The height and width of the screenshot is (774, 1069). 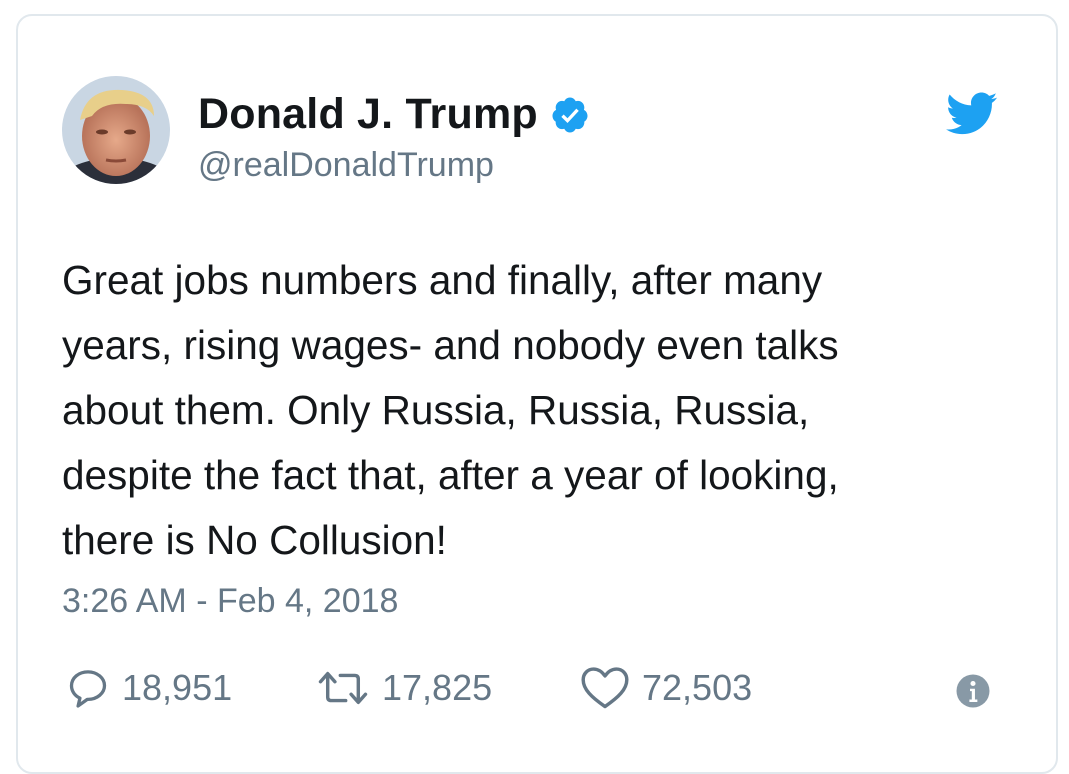 I want to click on info-icon, so click(x=973, y=691).